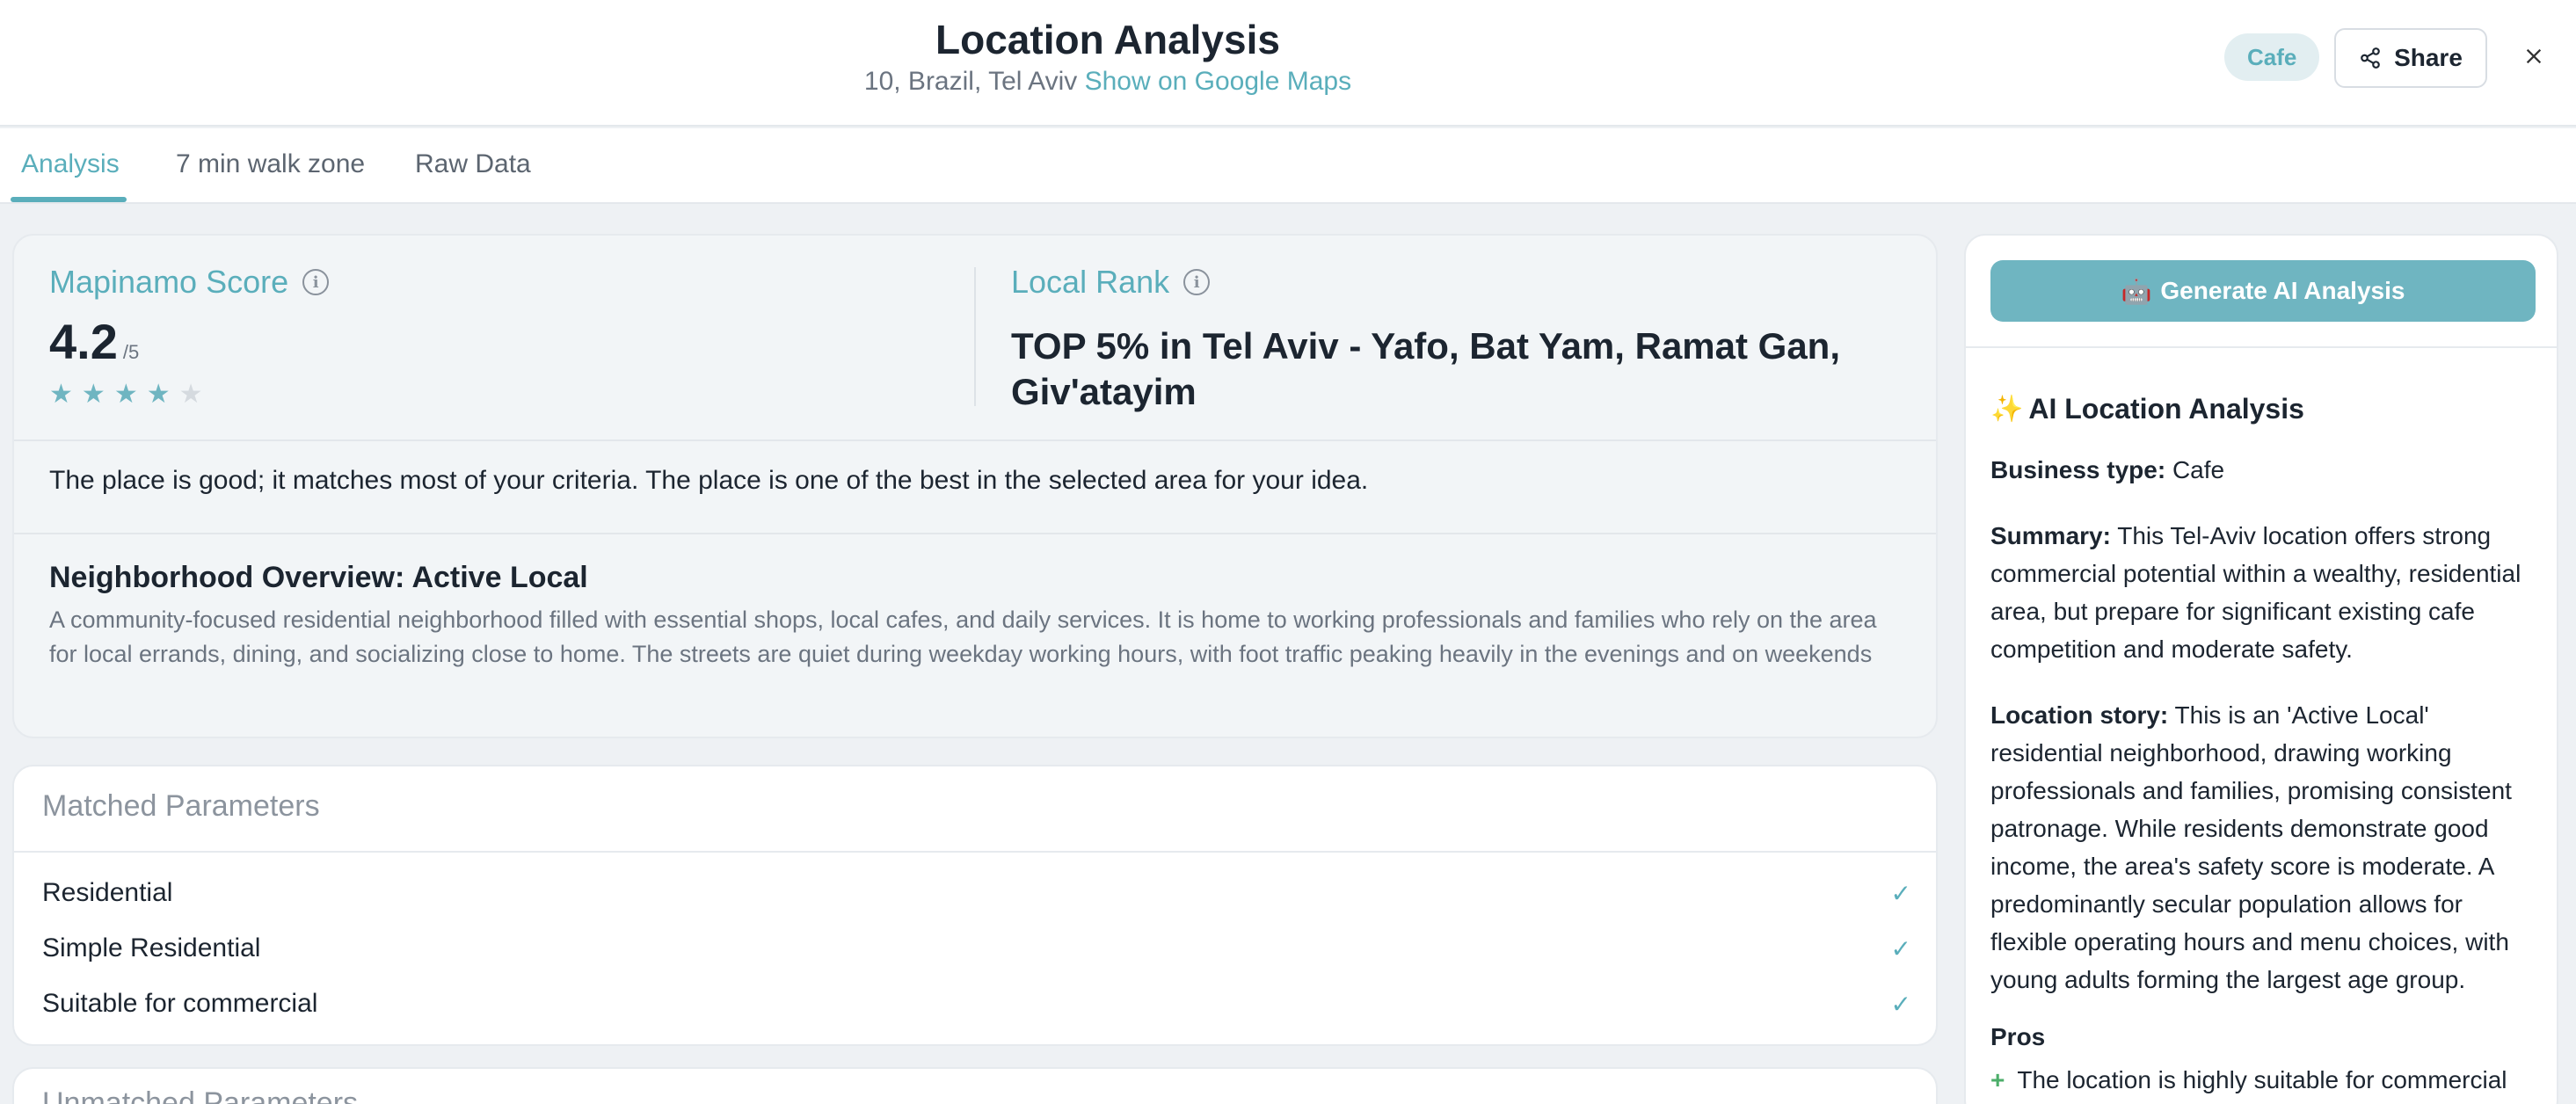  Describe the element at coordinates (2198, 469) in the screenshot. I see `business-type-value: Cafe` at that location.